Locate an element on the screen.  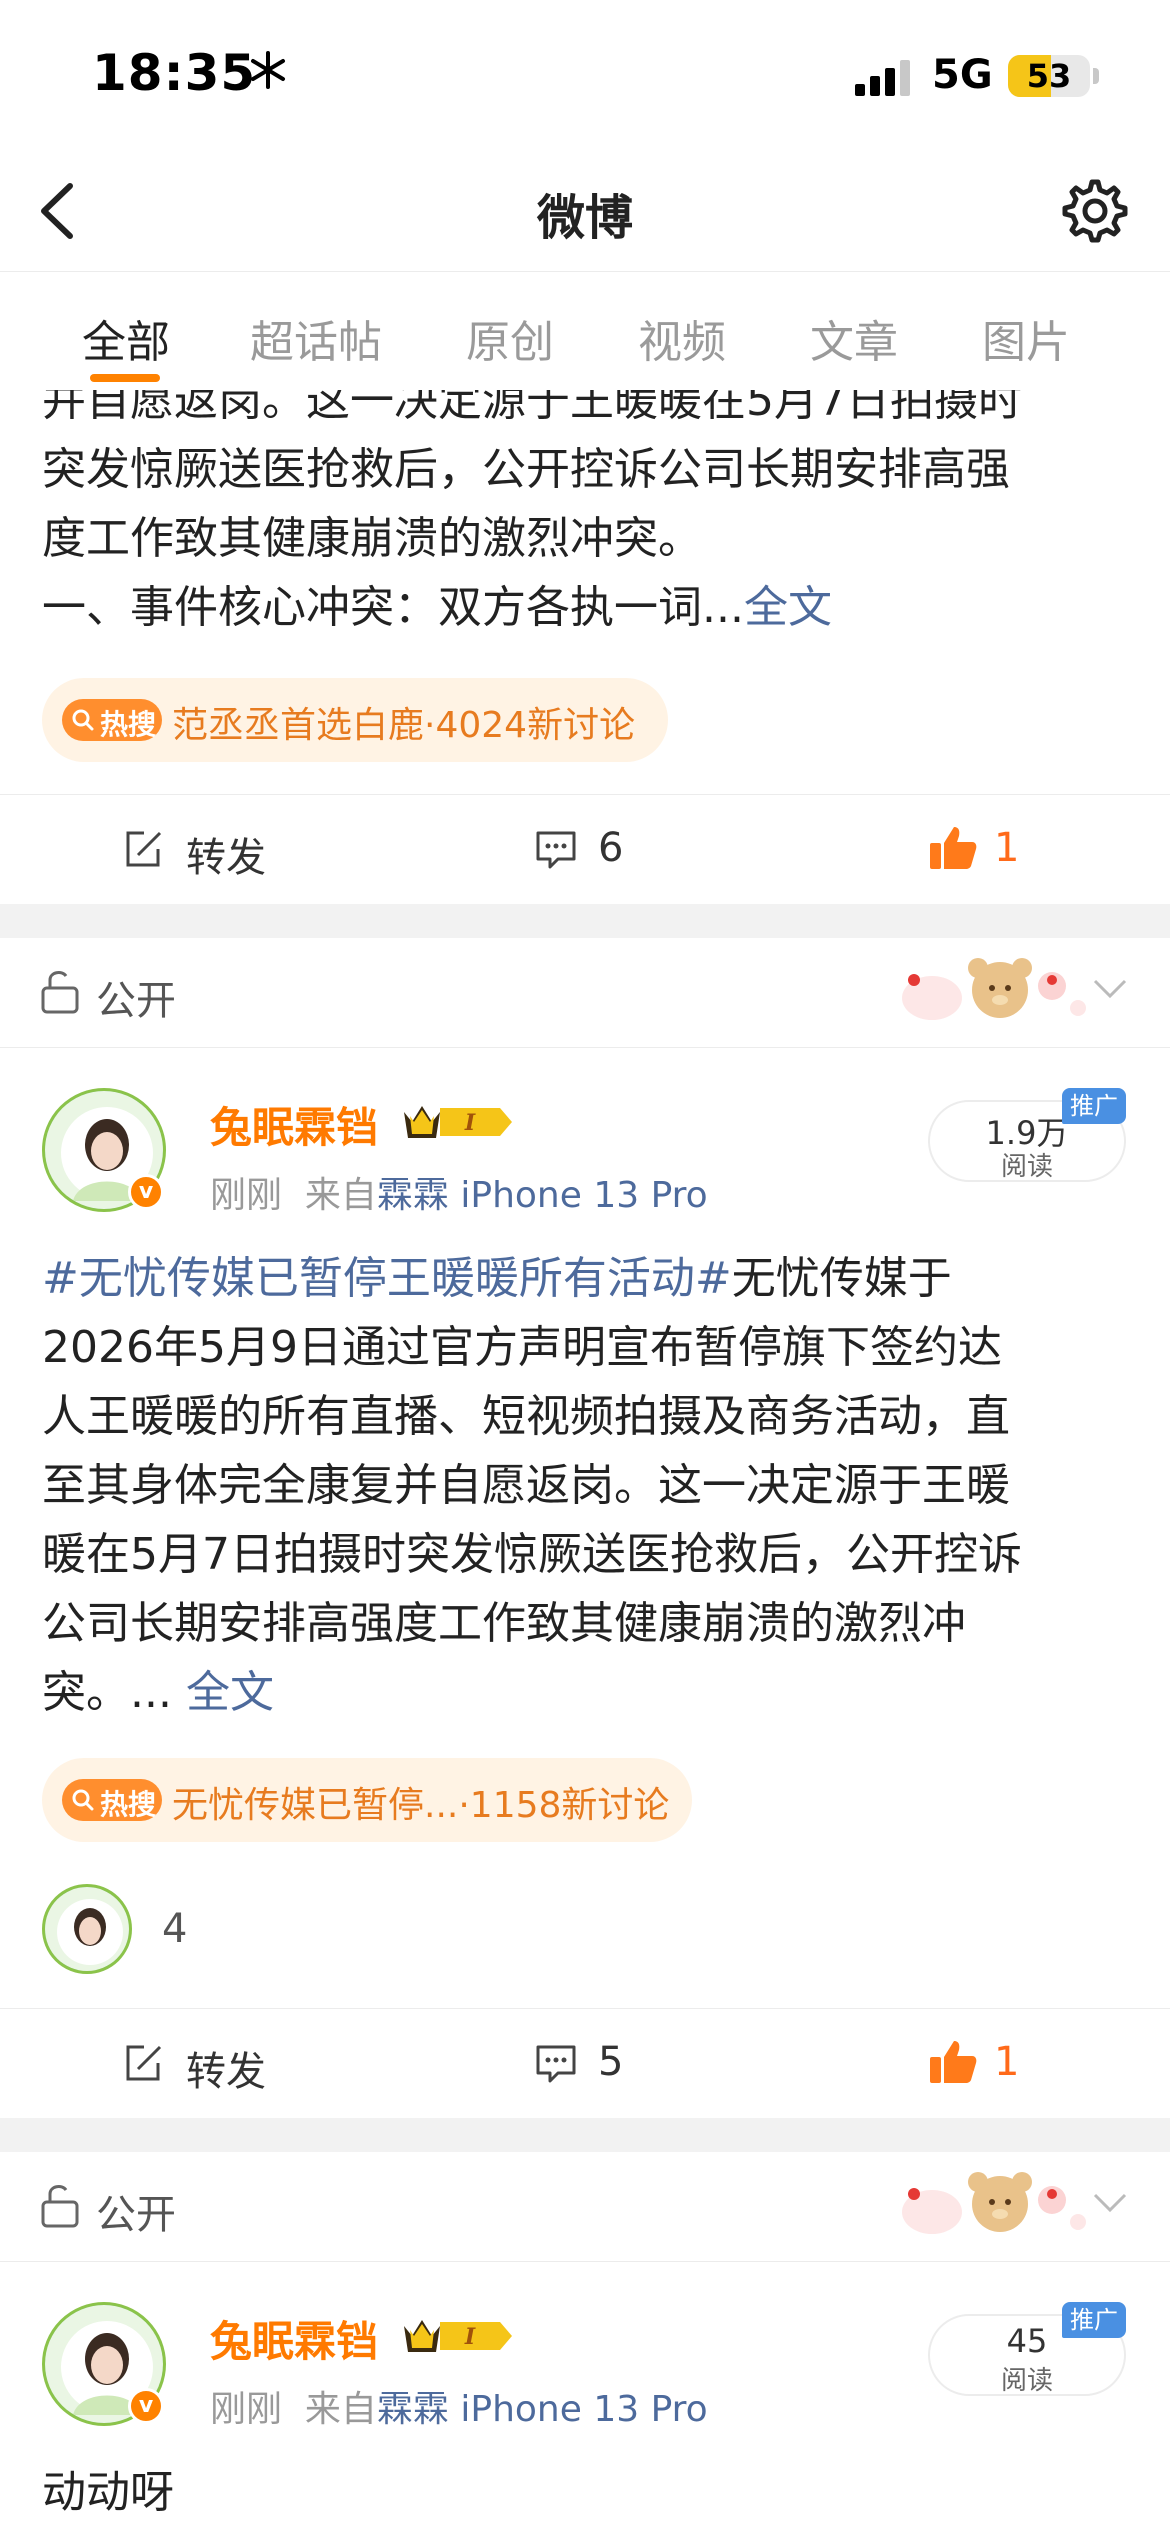
liker-avatar is located at coordinates (87, 1929).